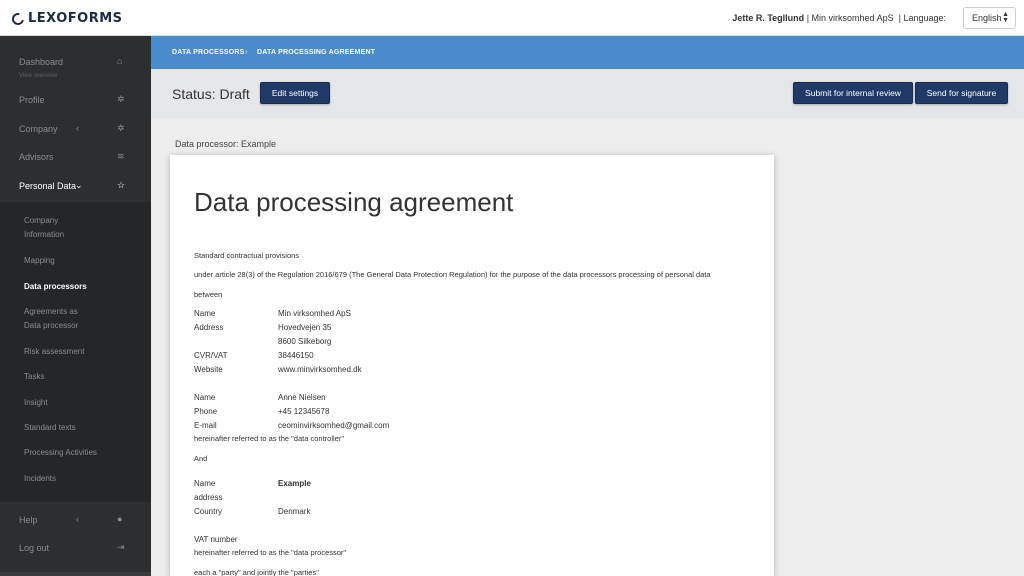 The image size is (1024, 576). I want to click on controller-cvr-value: 38446150, so click(296, 355).